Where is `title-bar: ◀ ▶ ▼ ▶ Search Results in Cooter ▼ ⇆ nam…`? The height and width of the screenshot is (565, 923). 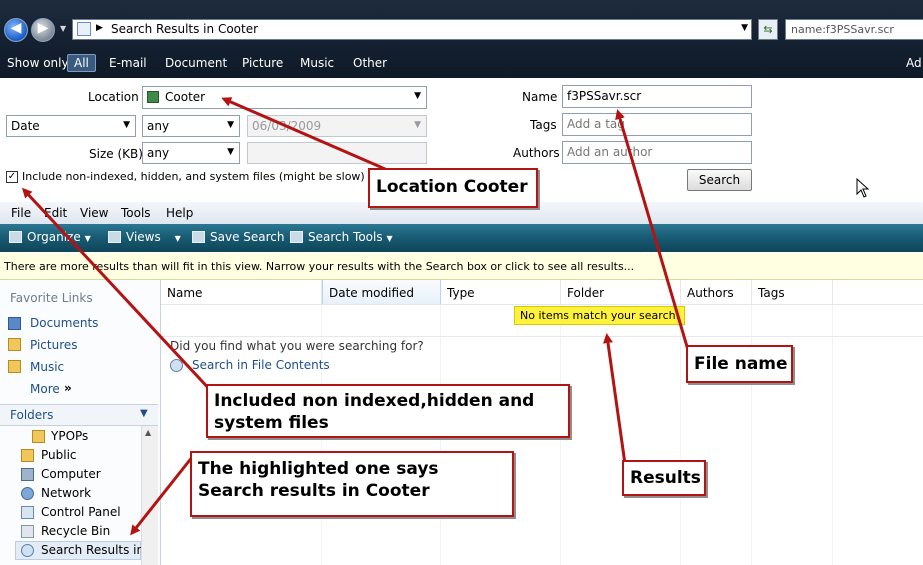 title-bar: ◀ ▶ ▼ ▶ Search Results in Cooter ▼ ⇆ nam… is located at coordinates (461, 39).